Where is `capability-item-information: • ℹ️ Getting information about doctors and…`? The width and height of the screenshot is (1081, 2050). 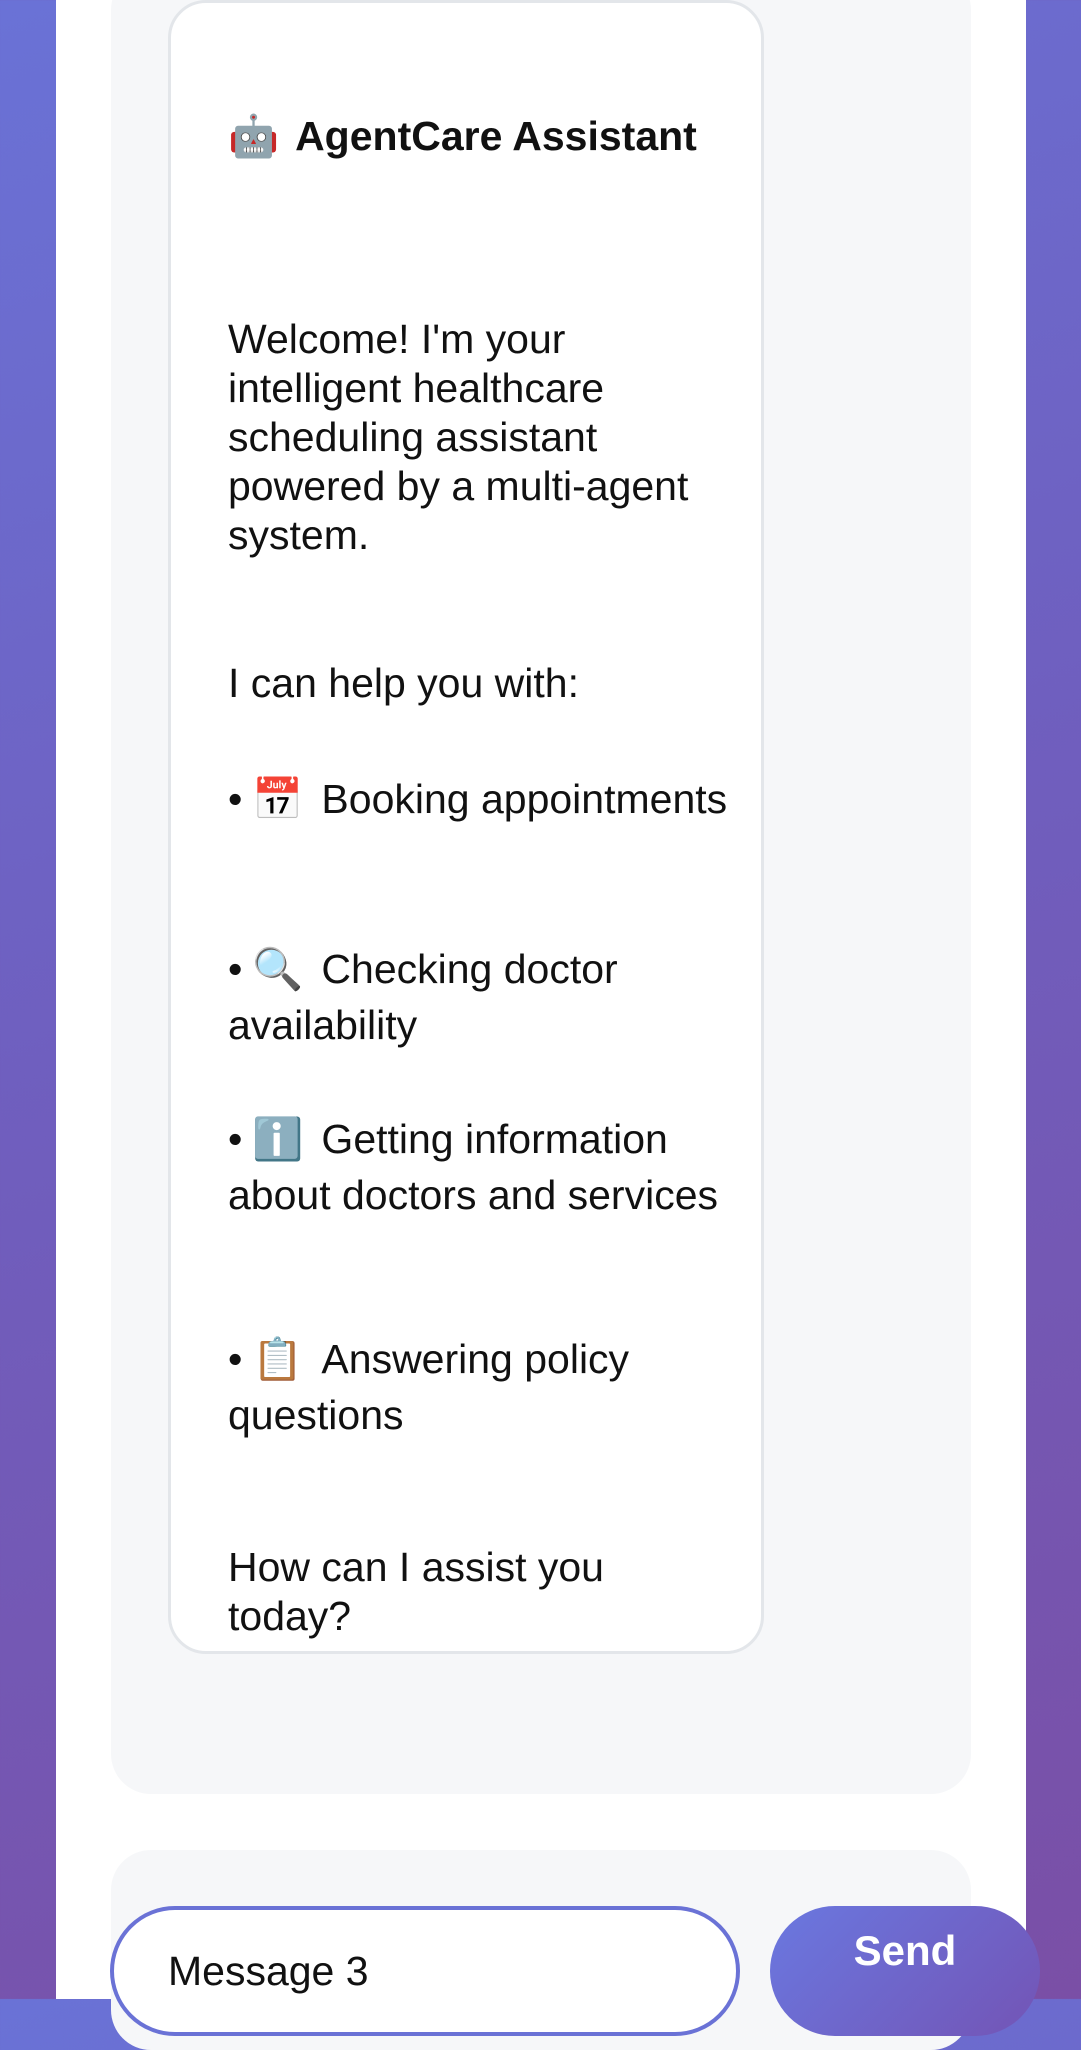 capability-item-information: • ℹ️ Getting information about doctors and… is located at coordinates (473, 1167).